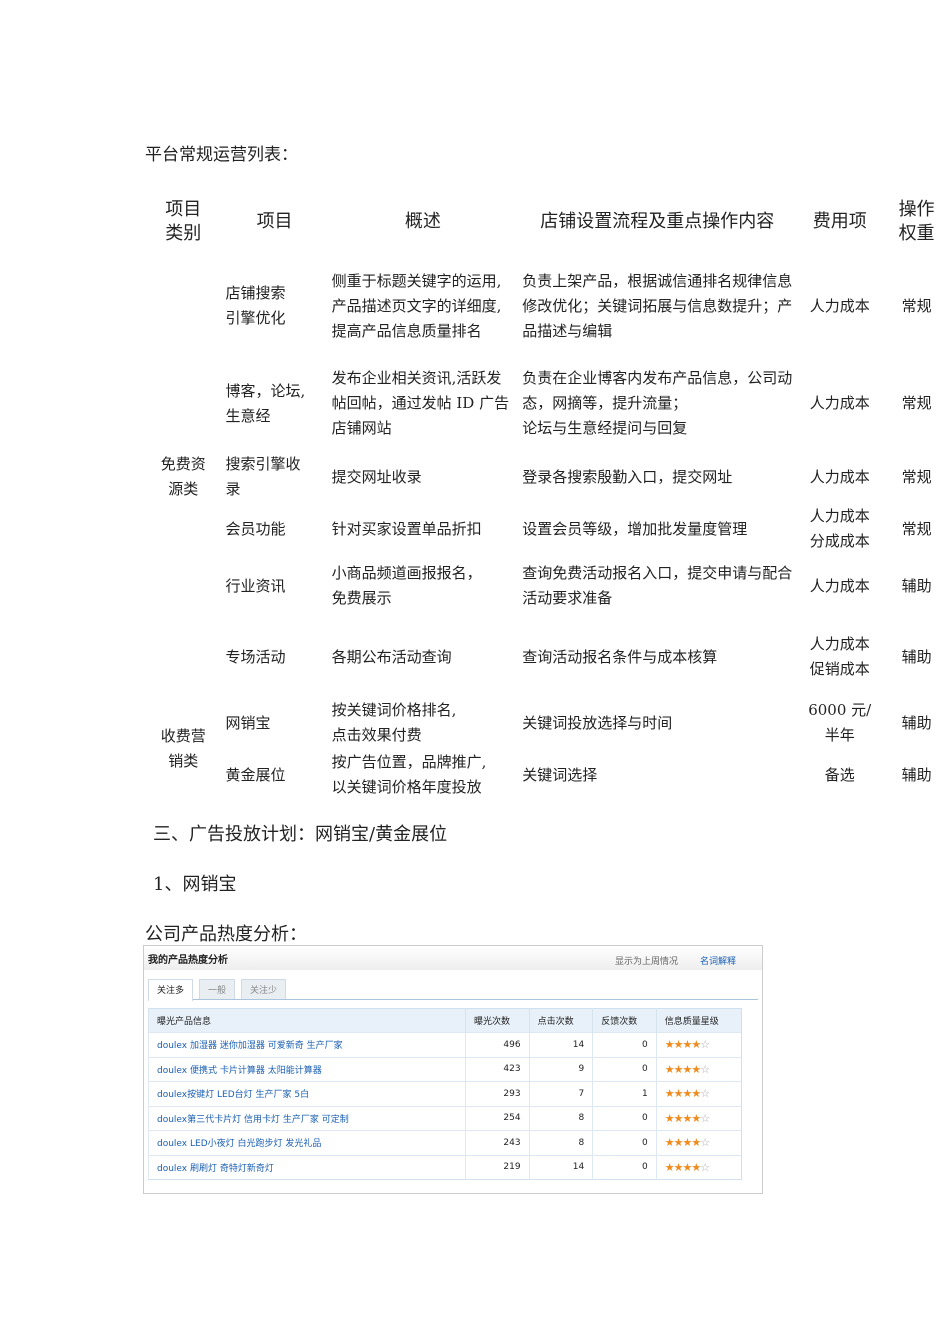 The width and height of the screenshot is (950, 1344). I want to click on header-cell: 项目, so click(274, 221).